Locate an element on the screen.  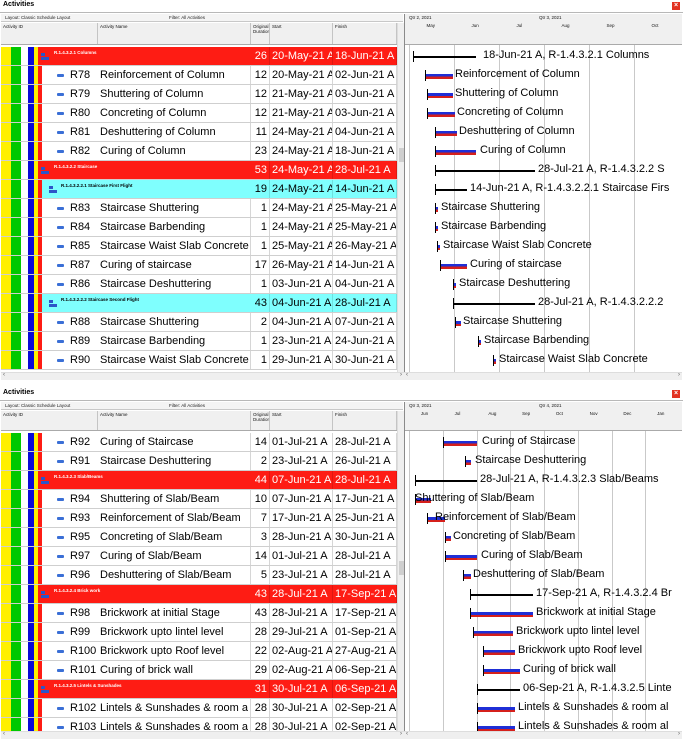
activity-name: Curing of Column is located at coordinates (174, 151).